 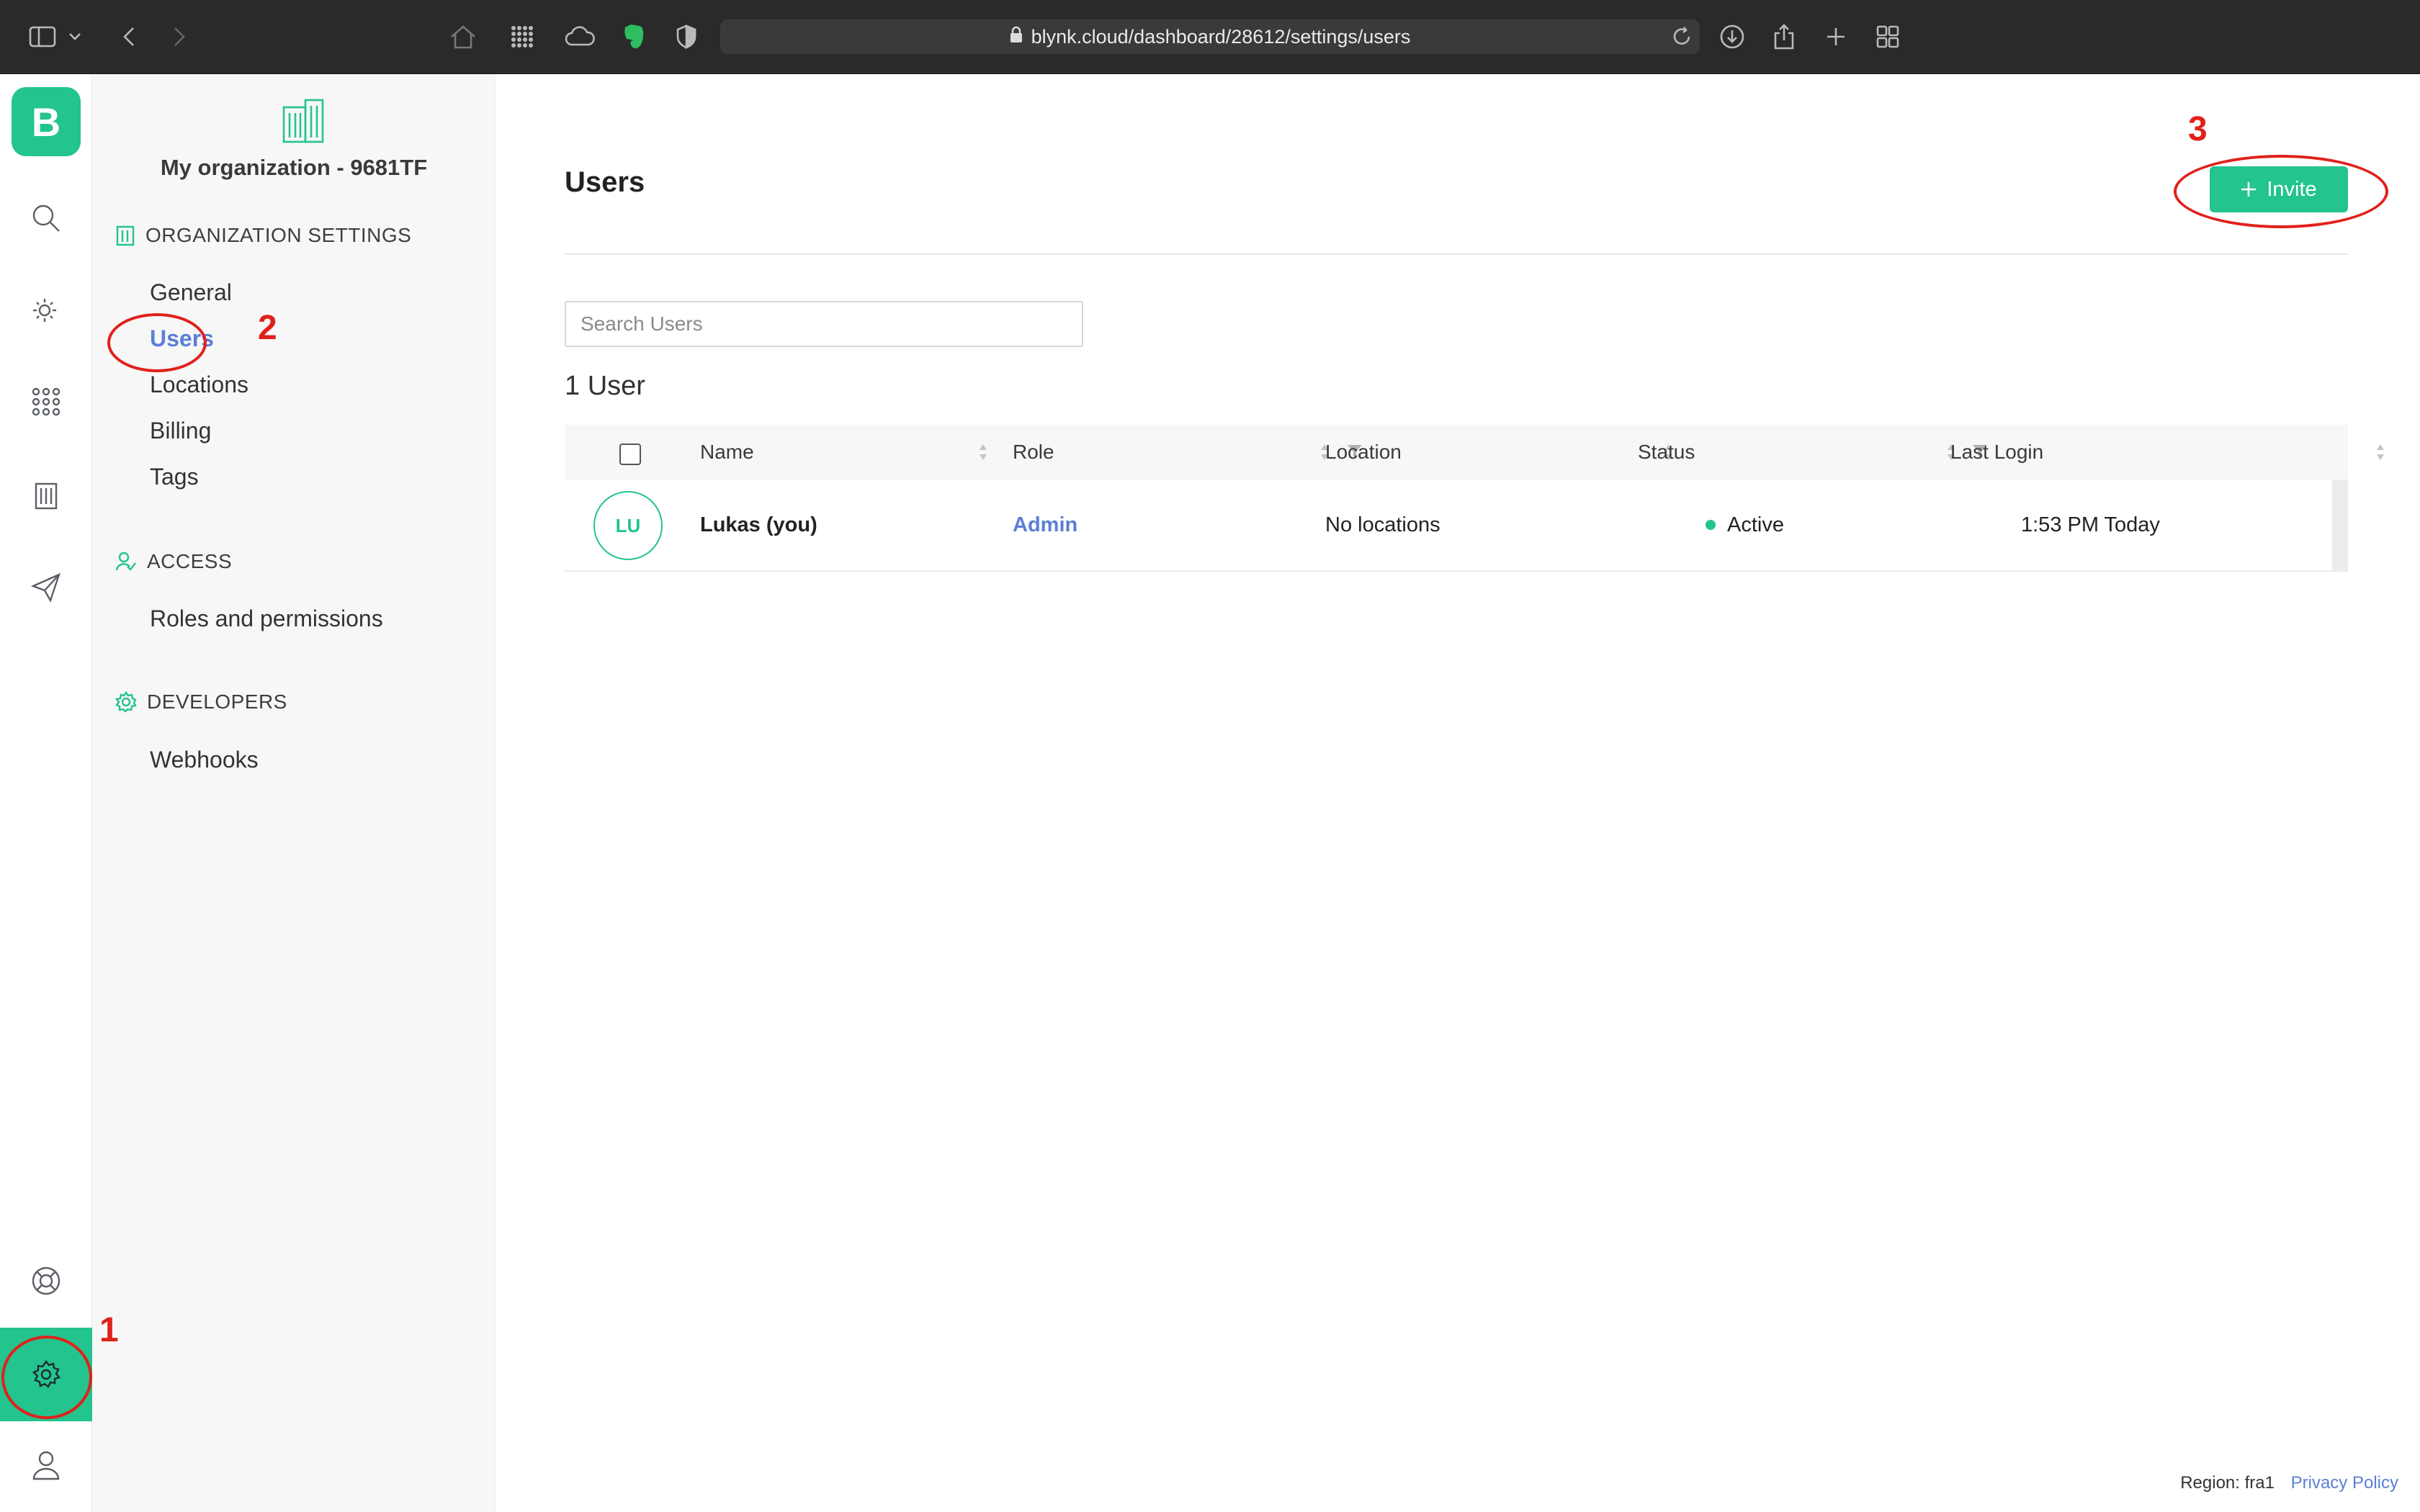 What do you see at coordinates (46, 1465) in the screenshot?
I see `user-profile-icon` at bounding box center [46, 1465].